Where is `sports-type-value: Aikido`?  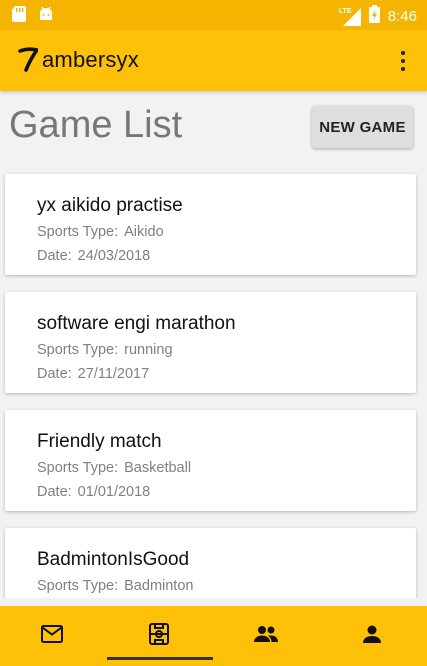
sports-type-value: Aikido is located at coordinates (144, 232).